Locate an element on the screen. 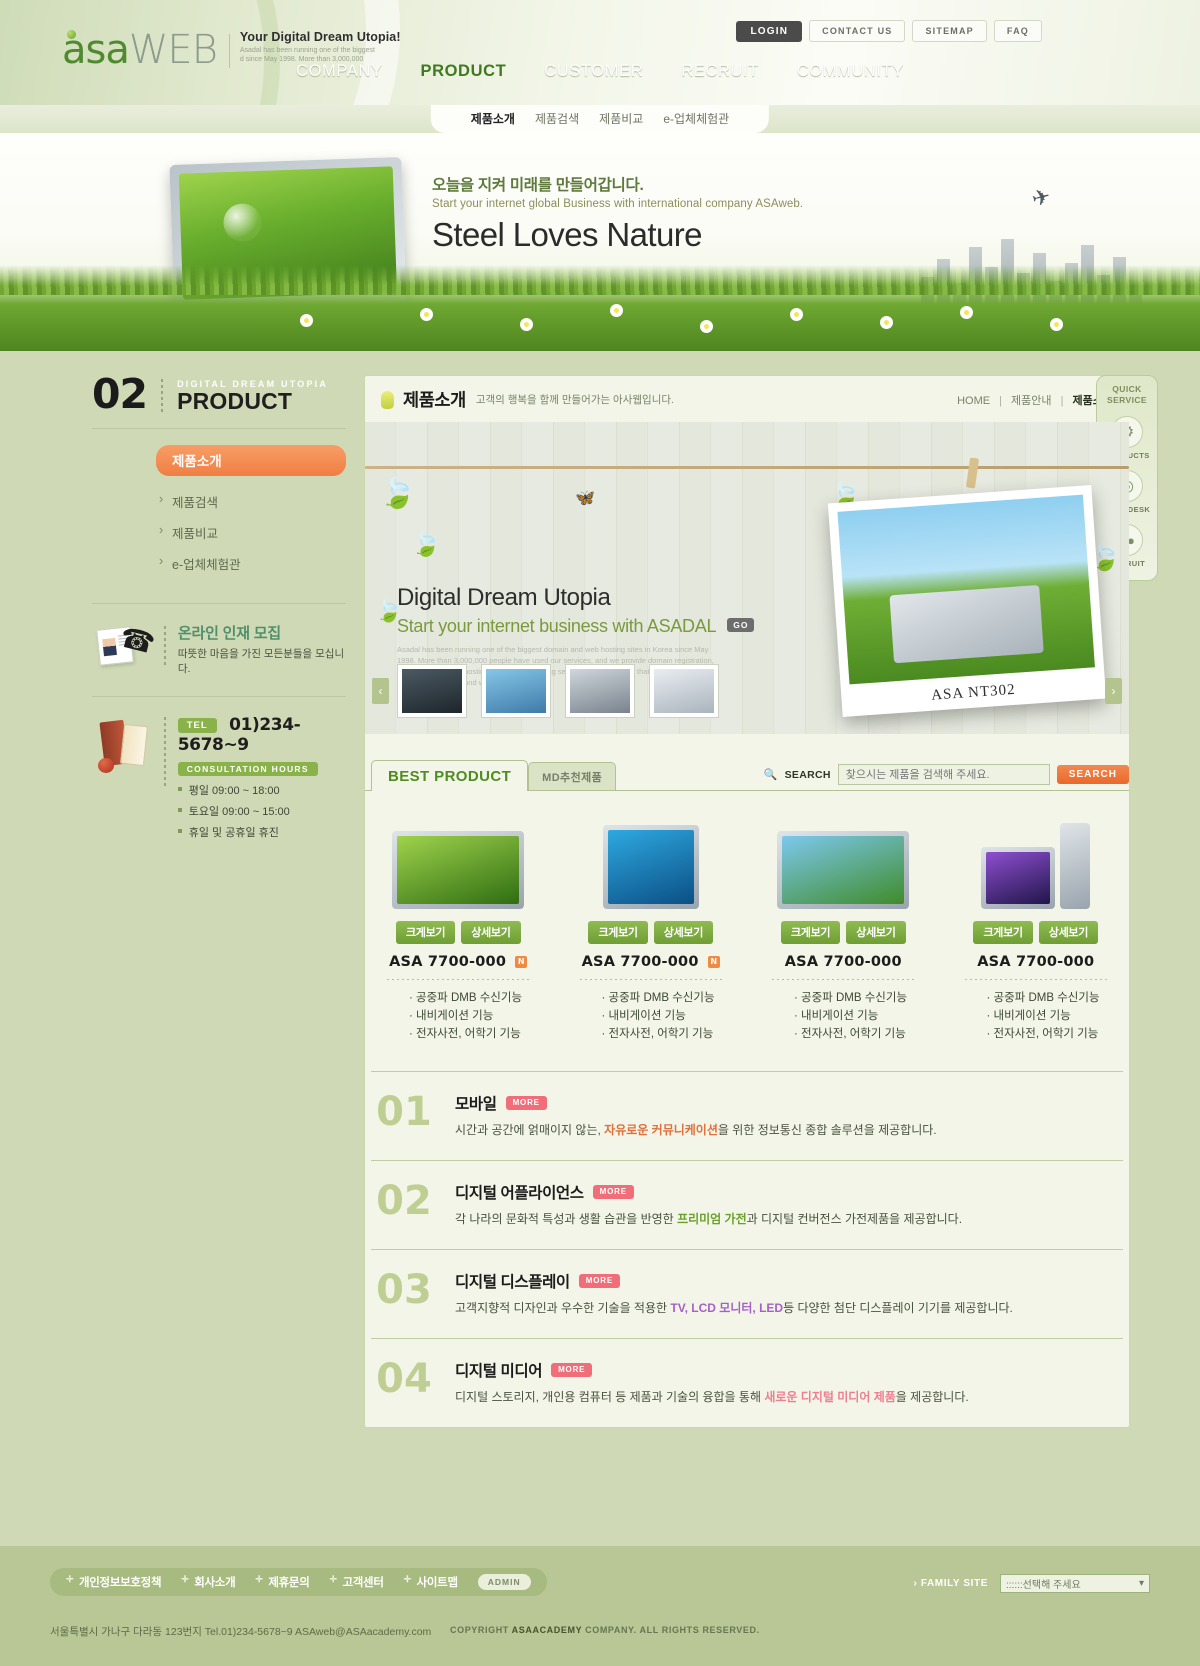  subnav-e-showroom: e-업체체험관 is located at coordinates (696, 118).